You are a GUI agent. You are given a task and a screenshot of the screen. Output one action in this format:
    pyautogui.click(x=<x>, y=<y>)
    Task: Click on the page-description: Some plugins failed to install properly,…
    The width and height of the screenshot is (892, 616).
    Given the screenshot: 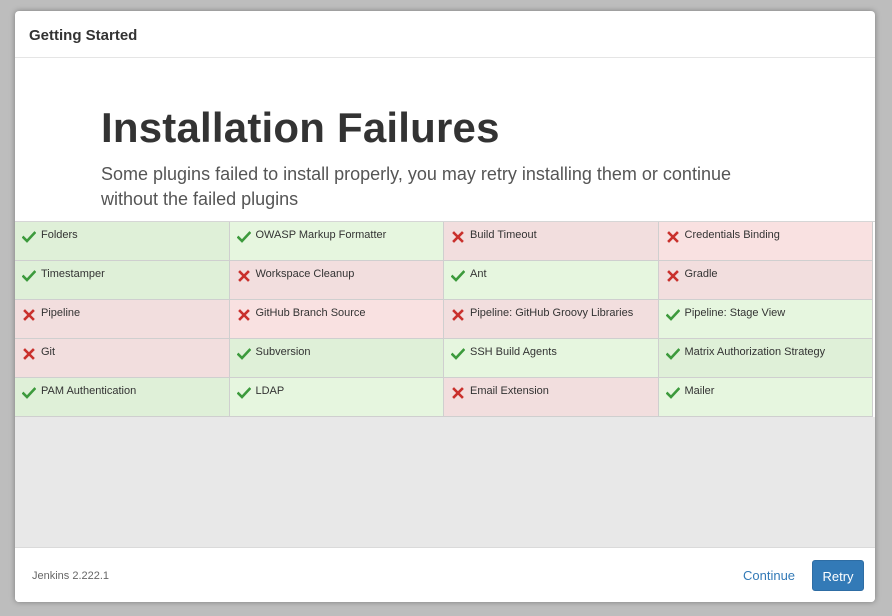 What is the action you would take?
    pyautogui.click(x=416, y=186)
    